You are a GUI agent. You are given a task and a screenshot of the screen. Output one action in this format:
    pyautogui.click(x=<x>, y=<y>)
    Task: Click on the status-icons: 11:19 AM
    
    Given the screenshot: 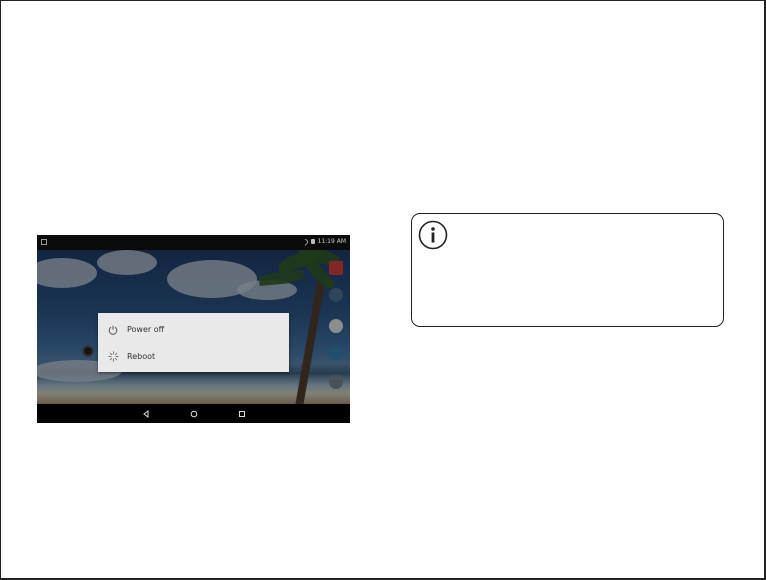 What is the action you would take?
    pyautogui.click(x=323, y=241)
    